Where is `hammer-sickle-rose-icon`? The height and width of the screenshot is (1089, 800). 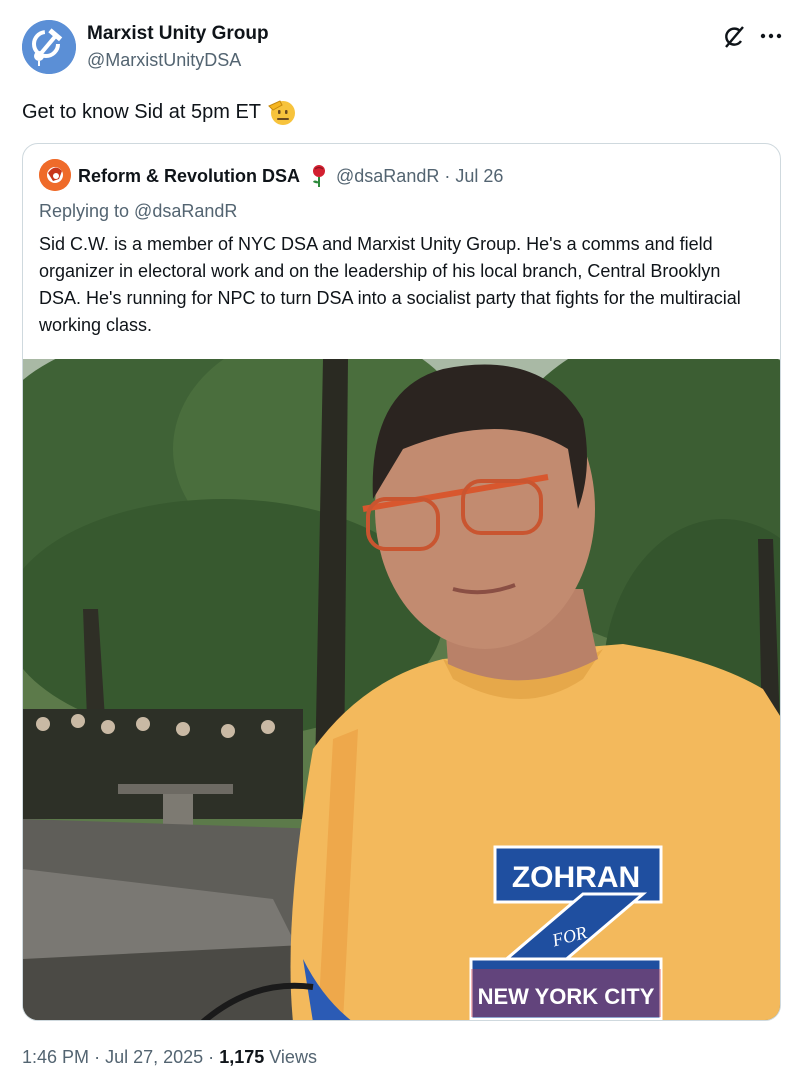 hammer-sickle-rose-icon is located at coordinates (49, 47).